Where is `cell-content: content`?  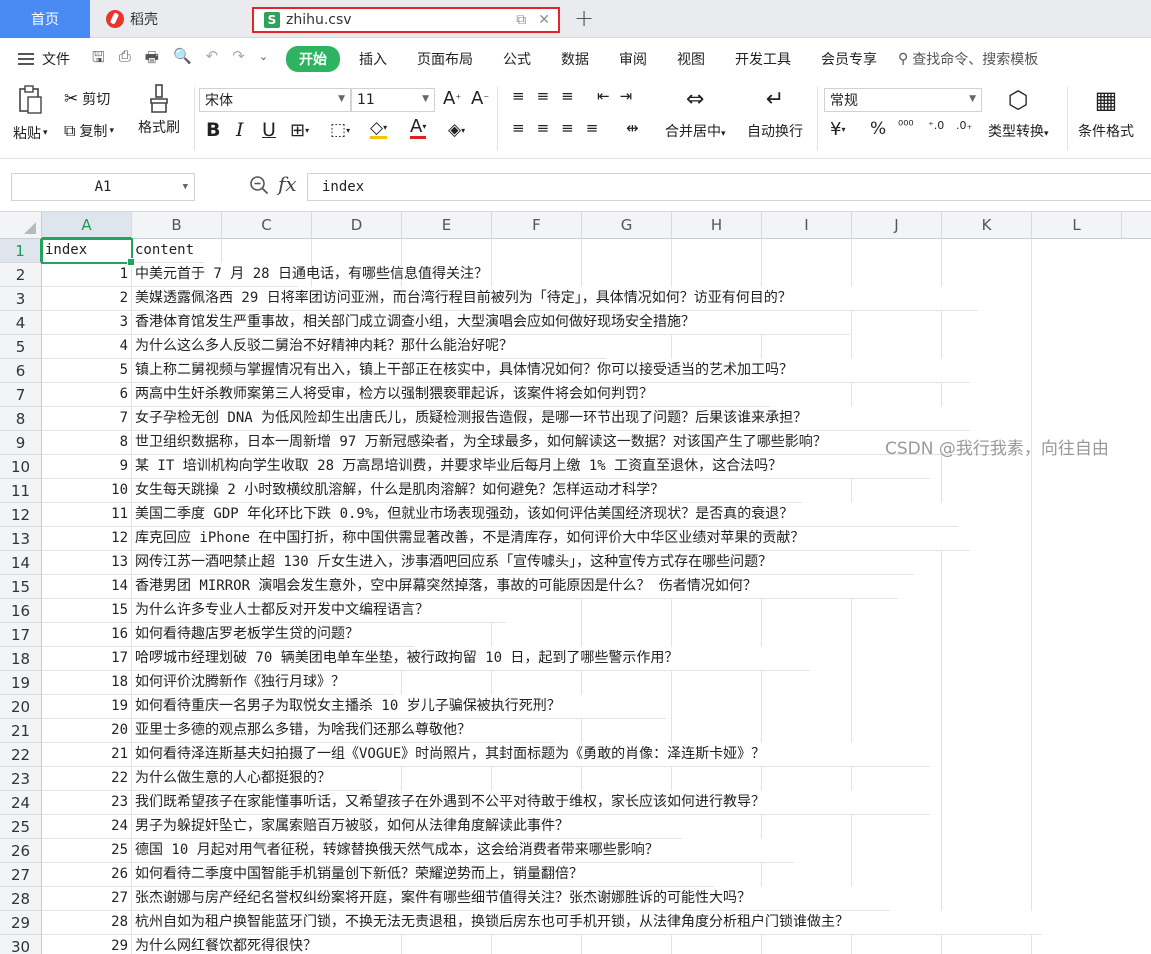
cell-content: content is located at coordinates (168, 251).